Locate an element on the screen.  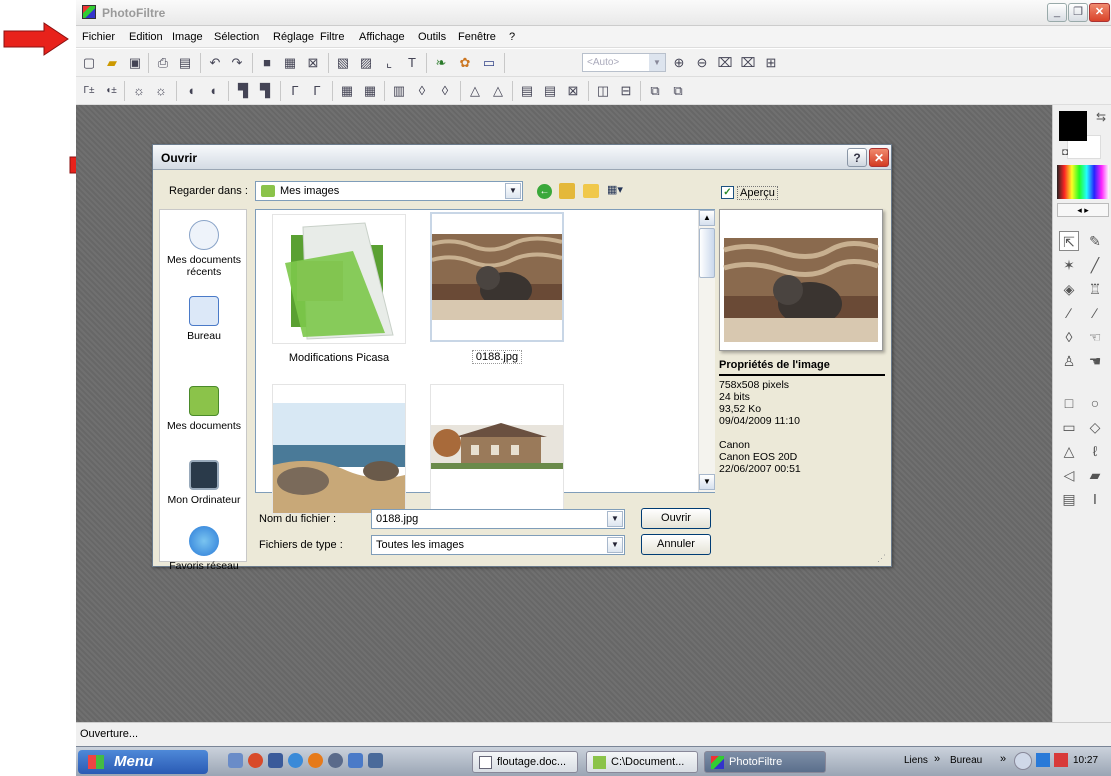
blur-icon: ▥ is located at coordinates (399, 91).